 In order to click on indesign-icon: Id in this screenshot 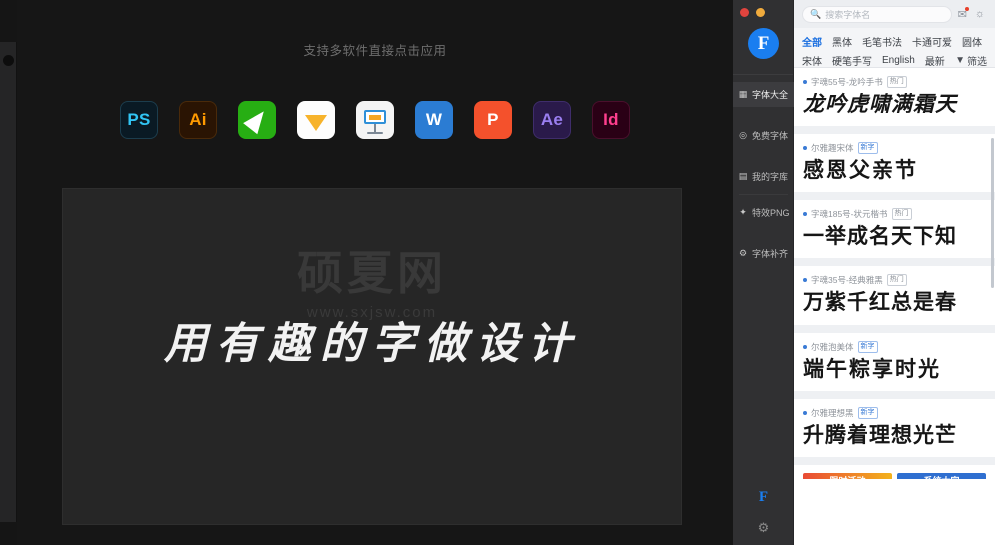, I will do `click(611, 120)`.